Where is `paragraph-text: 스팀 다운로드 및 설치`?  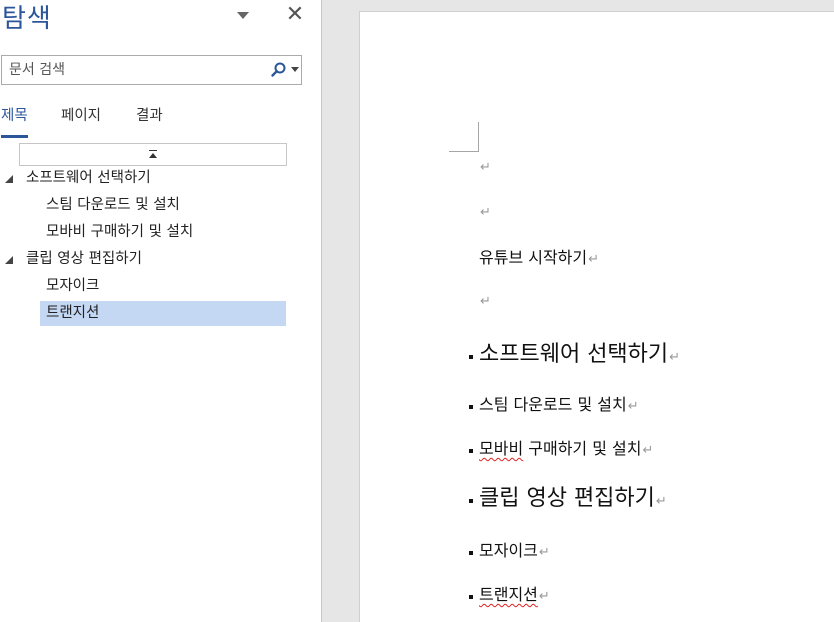 paragraph-text: 스팀 다운로드 및 설치 is located at coordinates (553, 404).